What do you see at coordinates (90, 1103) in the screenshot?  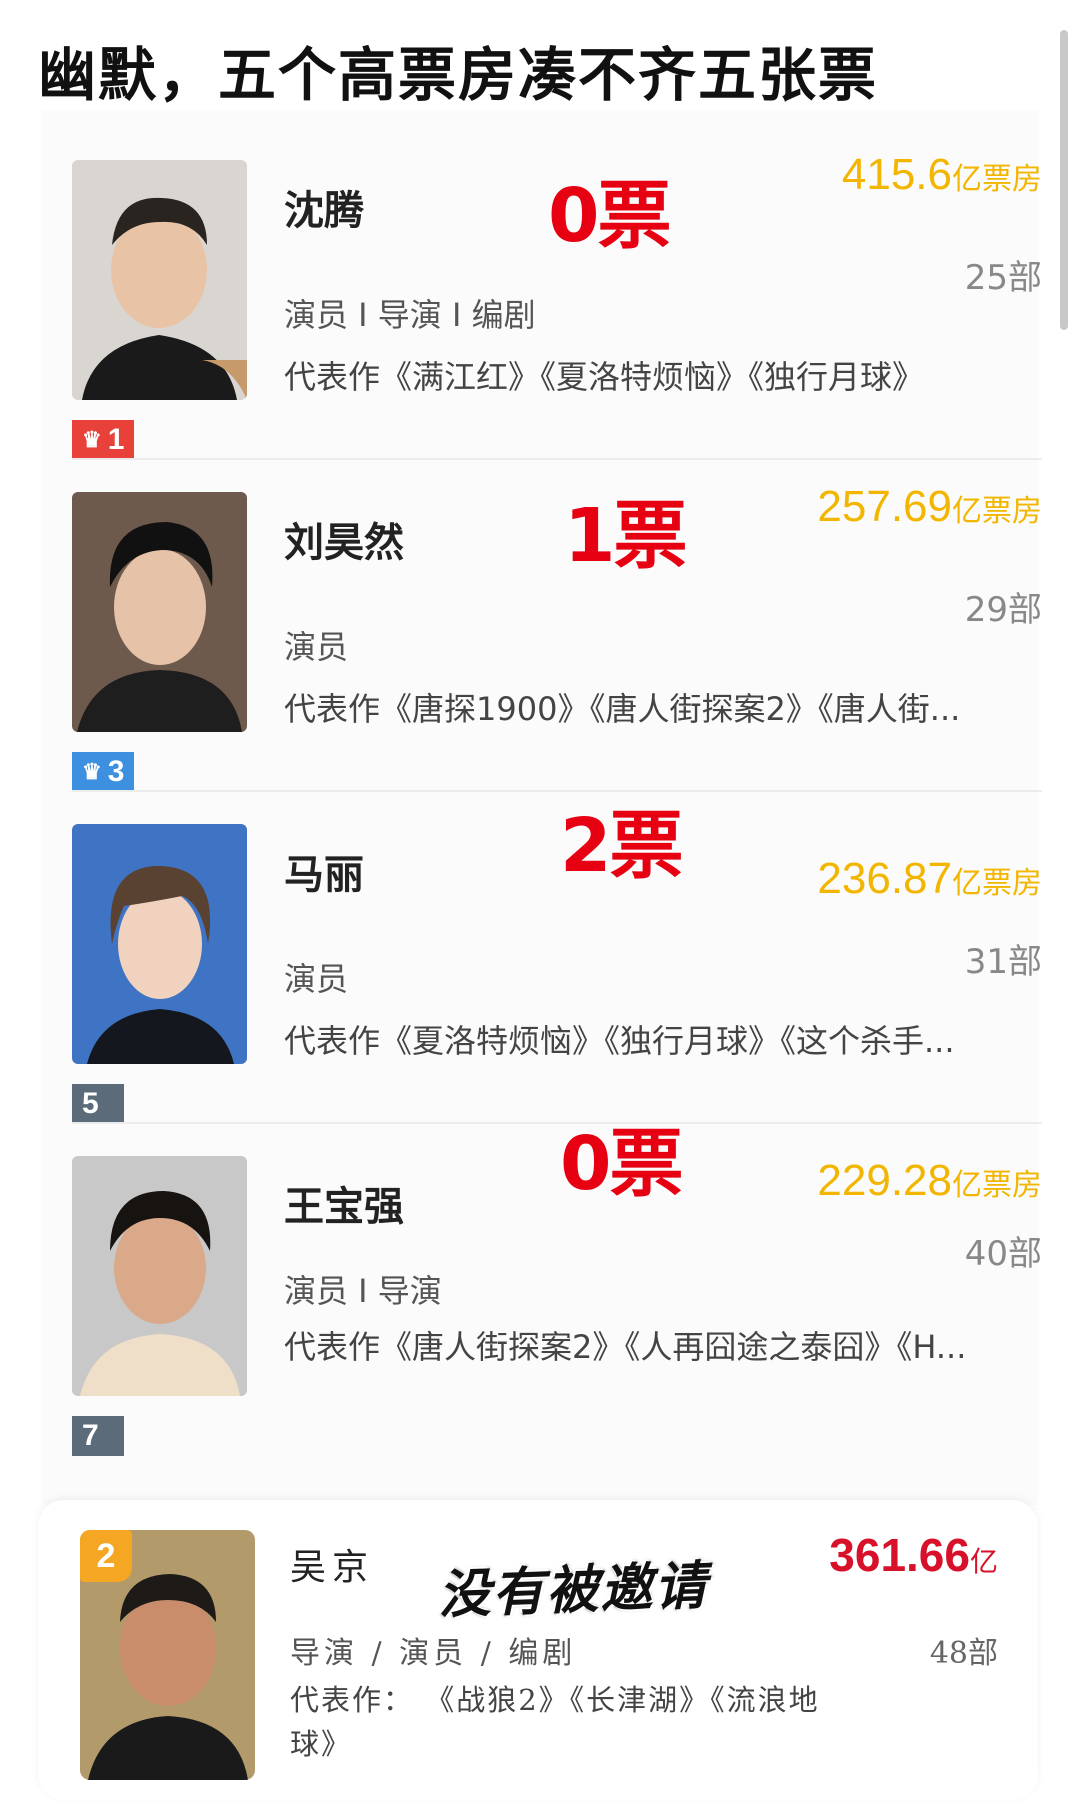 I see `rank-number: 5` at bounding box center [90, 1103].